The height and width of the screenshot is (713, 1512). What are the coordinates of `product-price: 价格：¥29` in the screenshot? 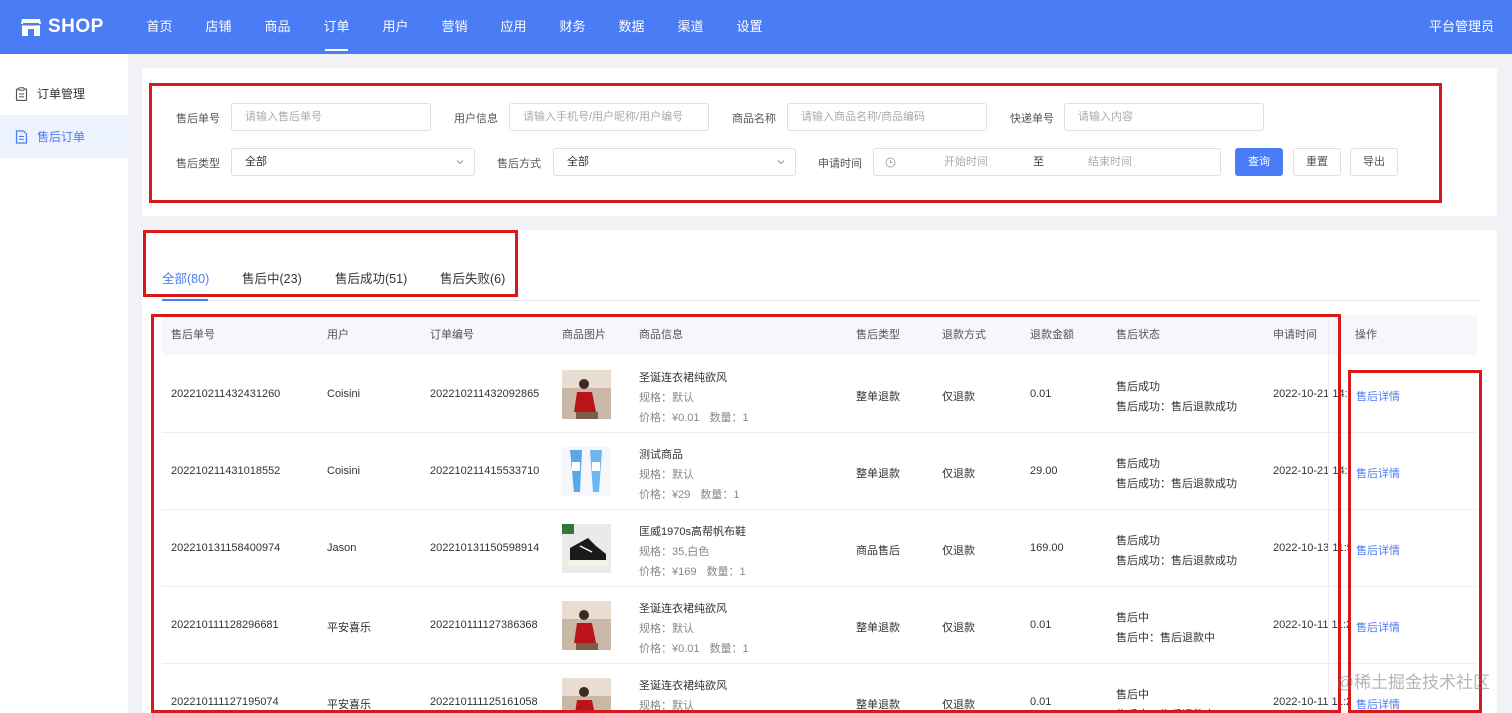 It's located at (665, 495).